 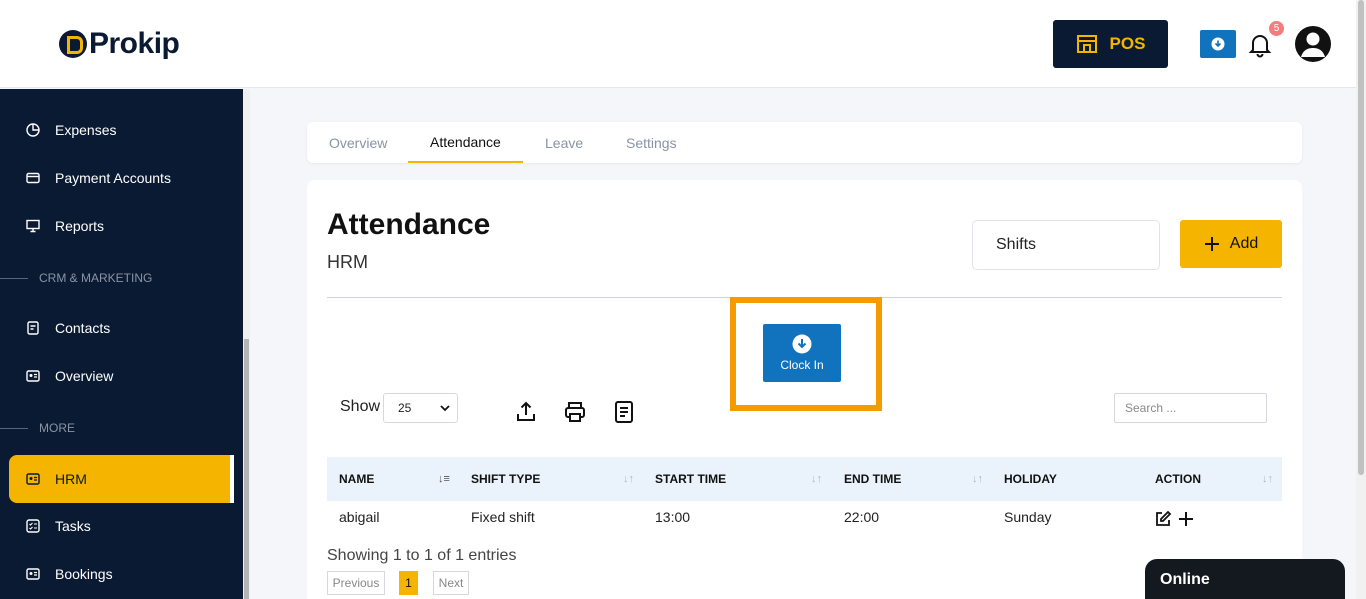 I want to click on sidebar-item-tasks: Tasks, so click(x=121, y=526).